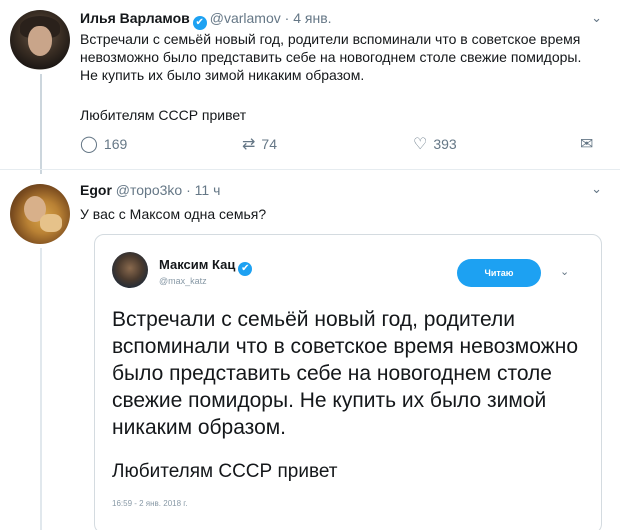 The height and width of the screenshot is (530, 620). What do you see at coordinates (207, 266) in the screenshot?
I see `quoted-author-name: Максим Кац ✔` at bounding box center [207, 266].